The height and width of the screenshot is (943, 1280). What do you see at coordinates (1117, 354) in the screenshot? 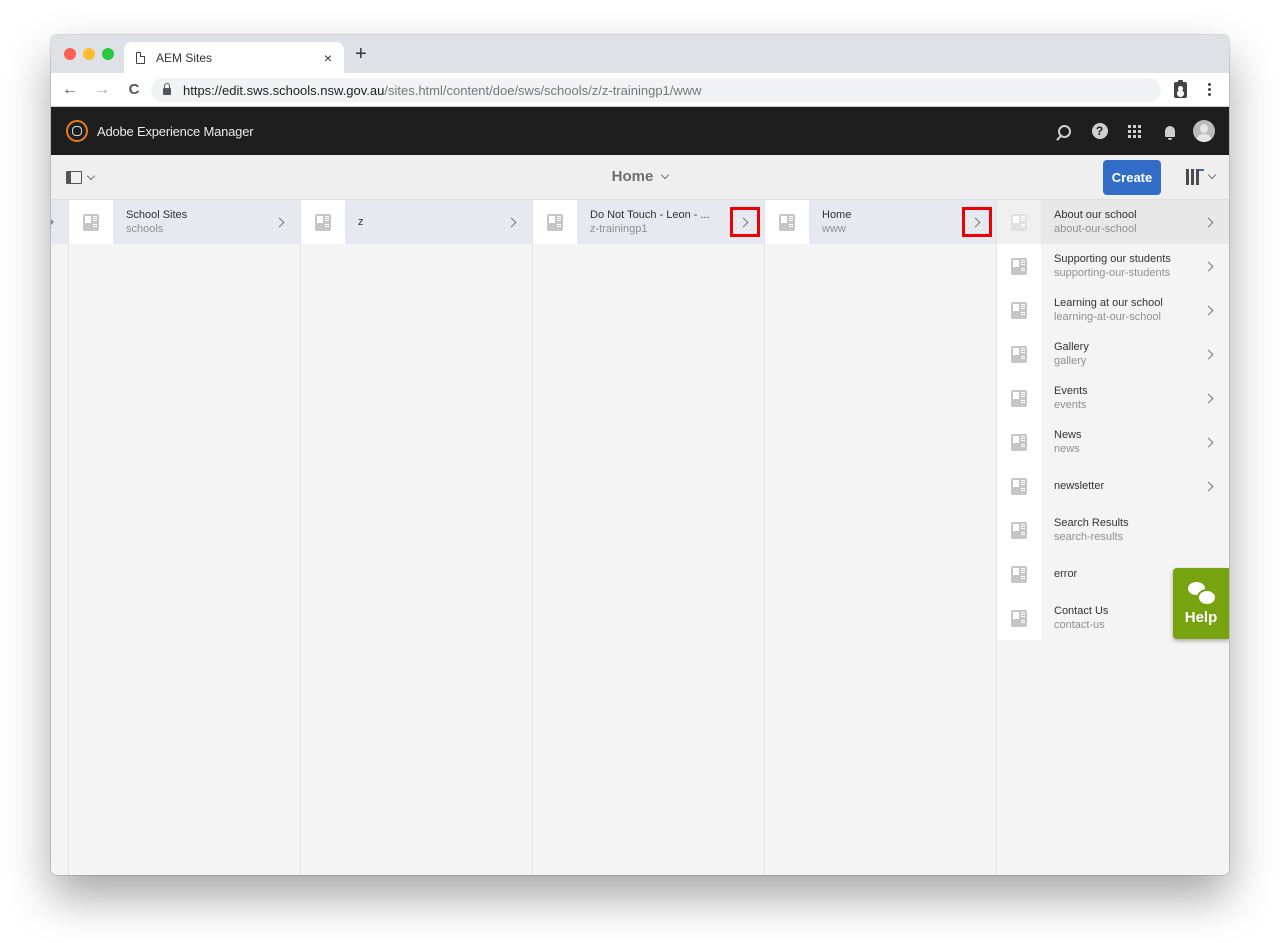
I see `item-labels: Gallery gallery` at bounding box center [1117, 354].